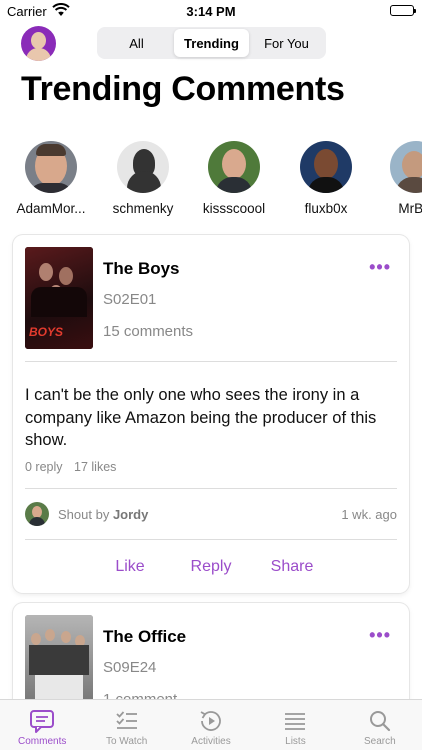 The image size is (422, 750). Describe the element at coordinates (44, 467) in the screenshot. I see `reply-count: 0 reply` at that location.